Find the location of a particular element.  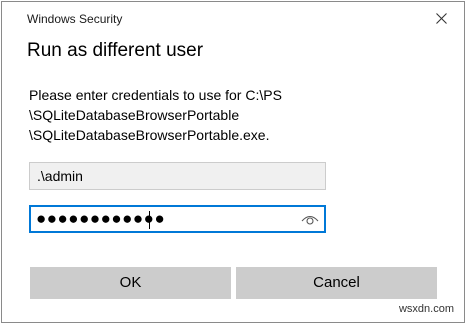

password-masked-value: ●●●●●●●●●●●● is located at coordinates (101, 218).